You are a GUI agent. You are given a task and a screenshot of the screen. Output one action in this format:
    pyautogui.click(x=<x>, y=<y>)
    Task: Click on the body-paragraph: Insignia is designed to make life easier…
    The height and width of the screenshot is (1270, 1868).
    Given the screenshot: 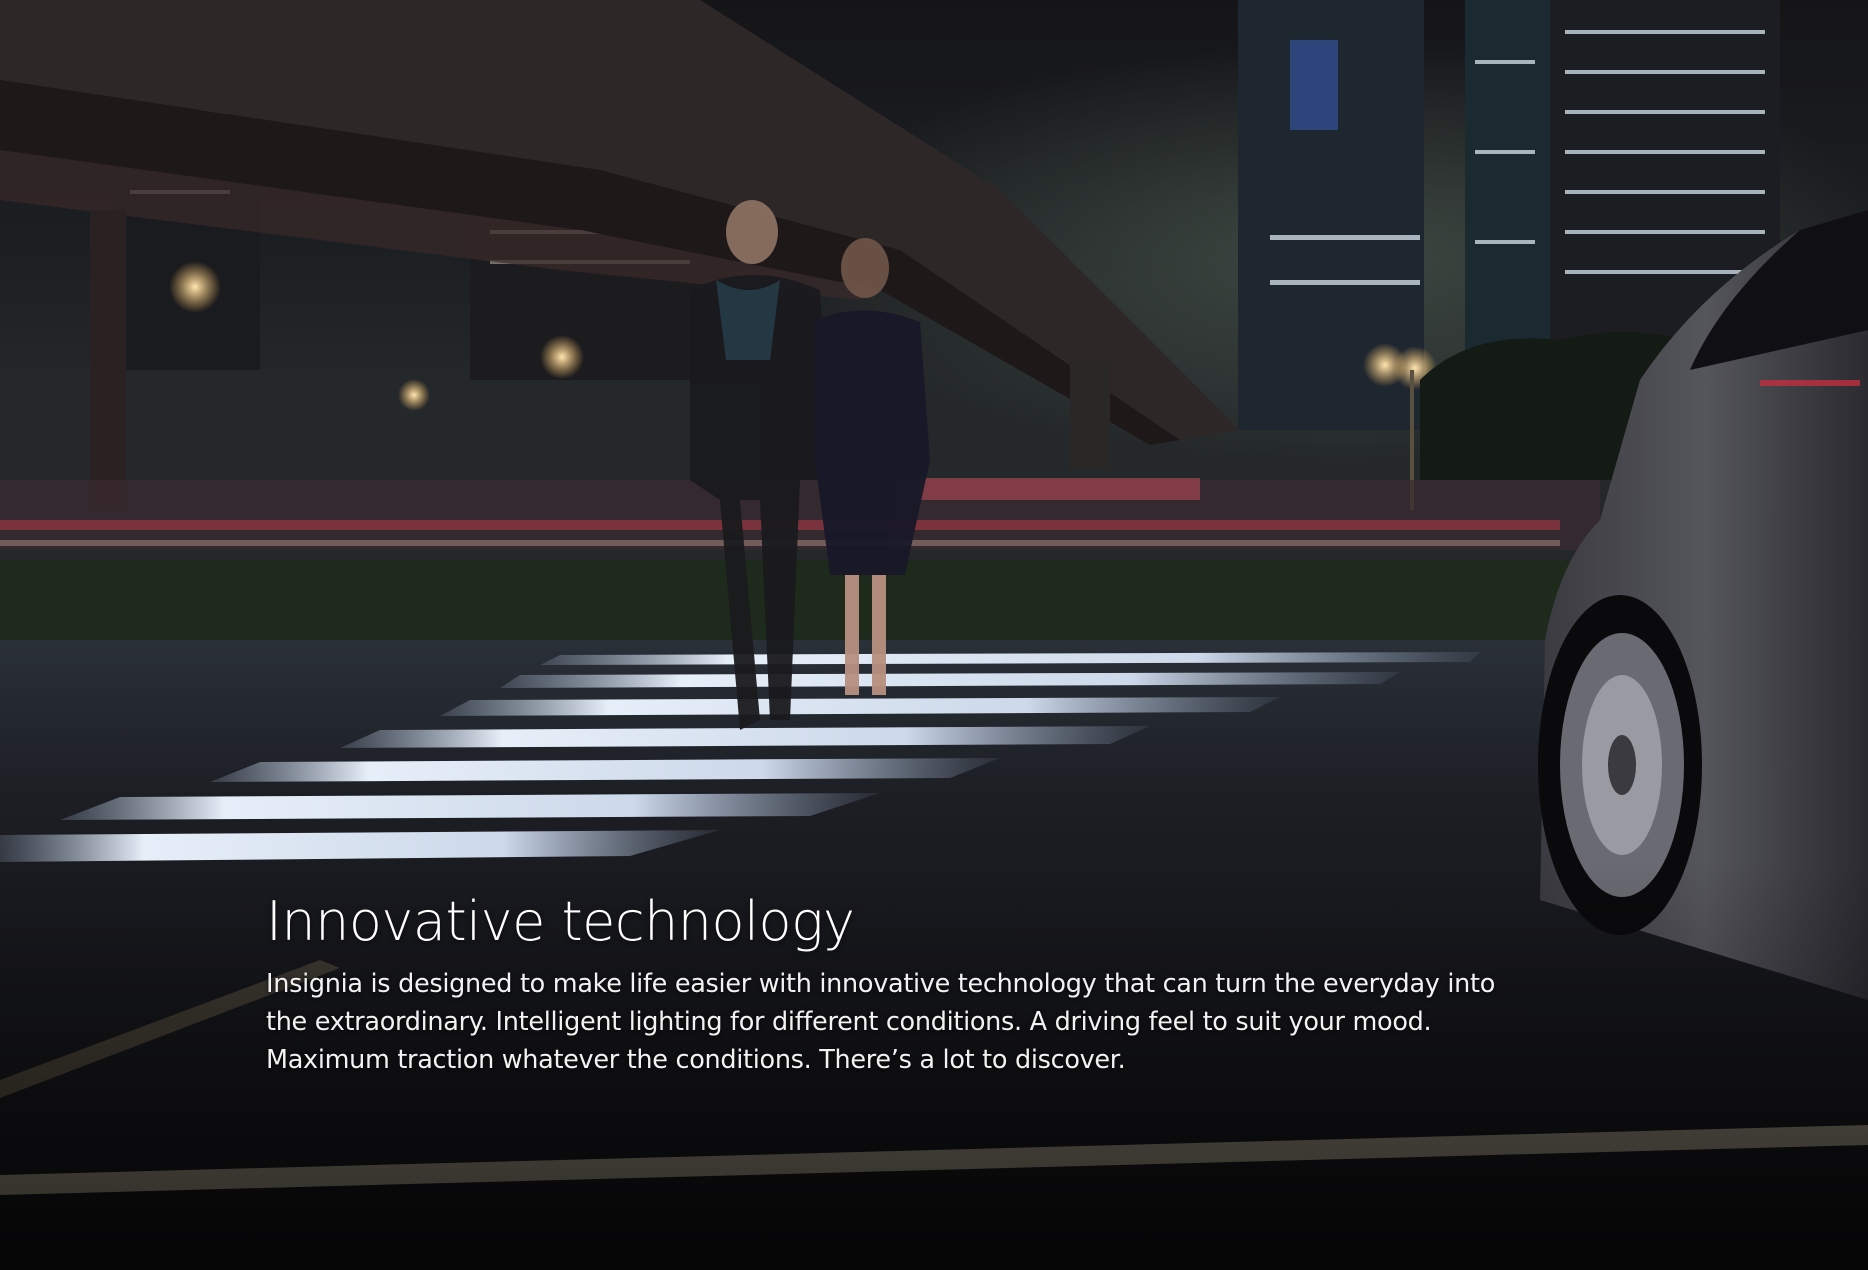 What is the action you would take?
    pyautogui.click(x=881, y=1022)
    